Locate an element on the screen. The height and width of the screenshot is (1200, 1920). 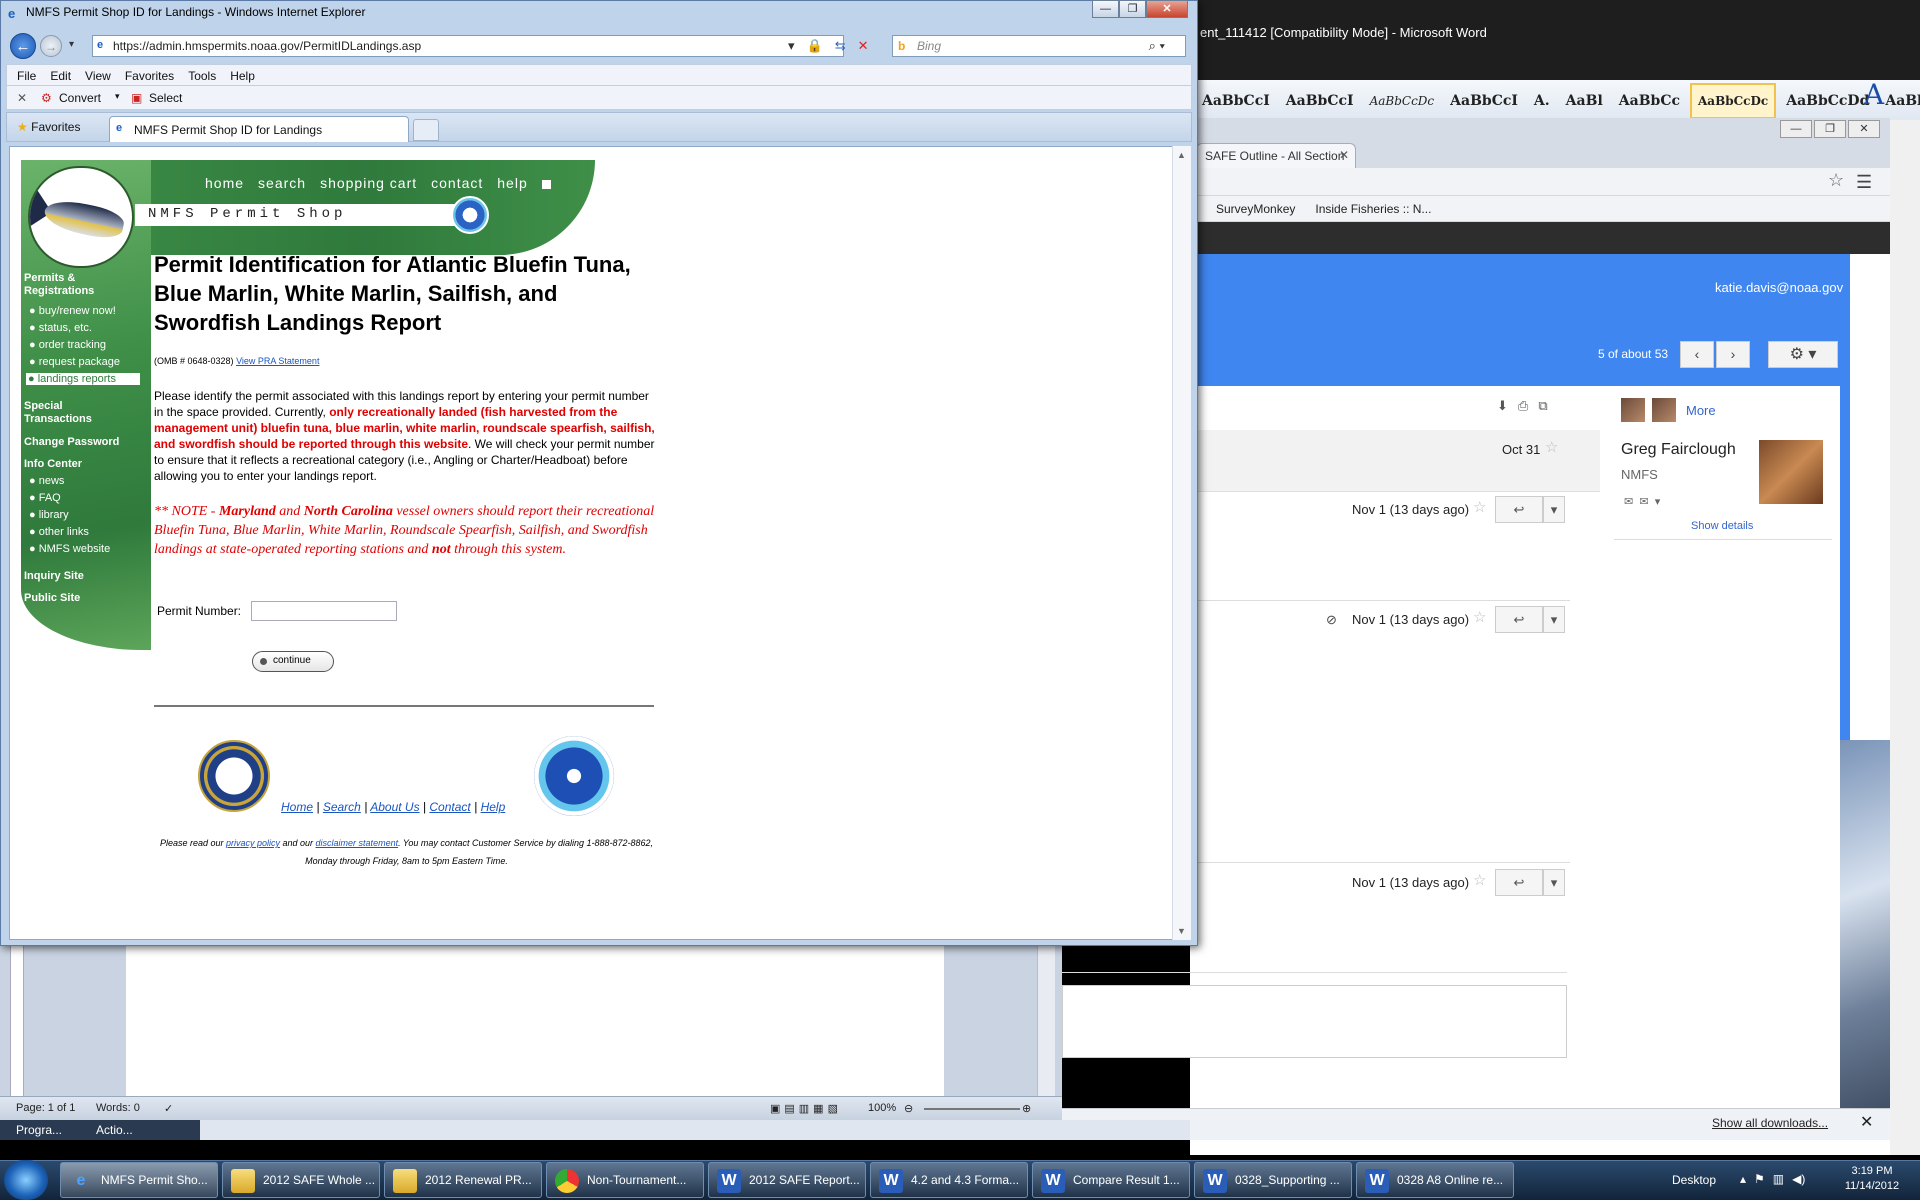
nav-contact: contact is located at coordinates (457, 183).